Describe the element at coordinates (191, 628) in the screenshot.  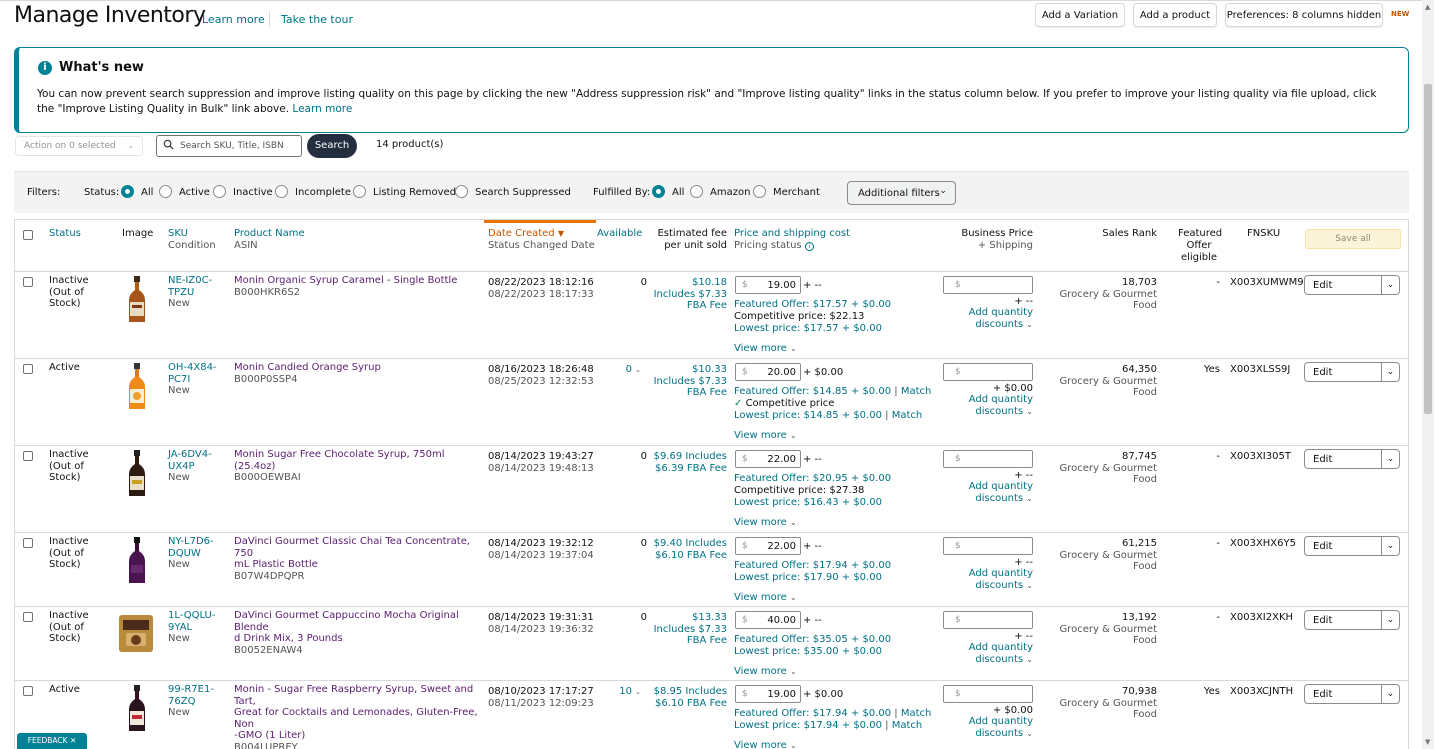
I see `sku-link: 9YAL` at that location.